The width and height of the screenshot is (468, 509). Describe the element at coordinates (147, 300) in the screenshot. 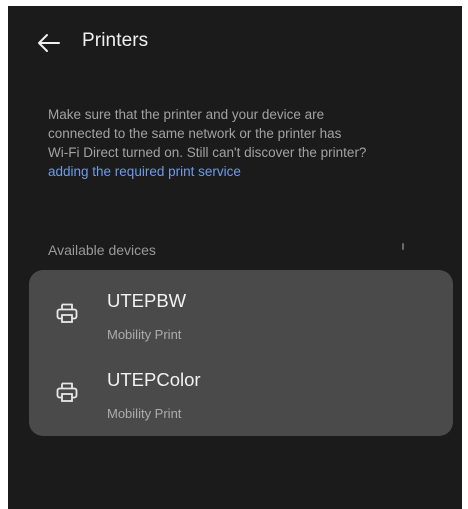

I see `device-name: UTEPBW` at that location.